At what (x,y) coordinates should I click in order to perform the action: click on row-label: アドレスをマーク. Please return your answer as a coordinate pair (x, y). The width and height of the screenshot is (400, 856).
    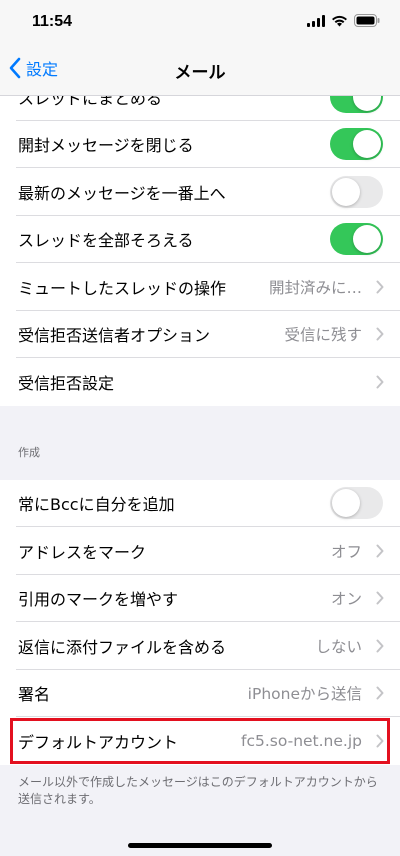
    Looking at the image, I should click on (82, 552).